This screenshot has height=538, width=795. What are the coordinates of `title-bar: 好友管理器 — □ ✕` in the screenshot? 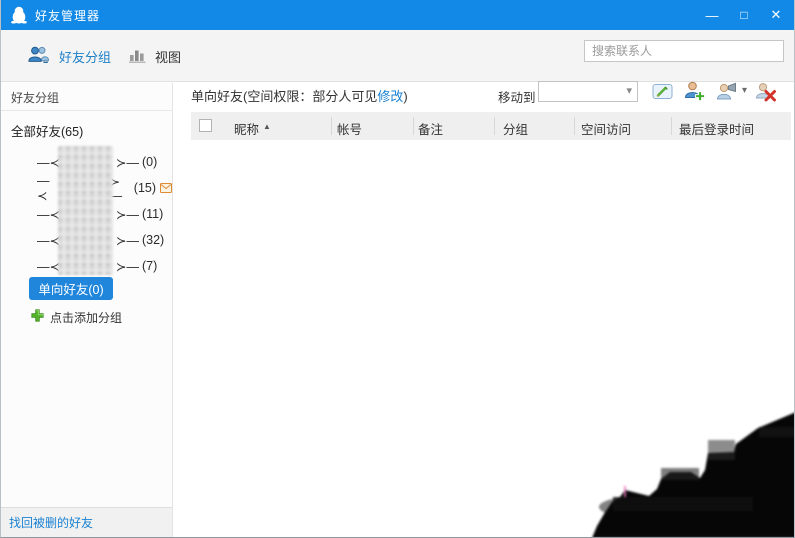 It's located at (397, 15).